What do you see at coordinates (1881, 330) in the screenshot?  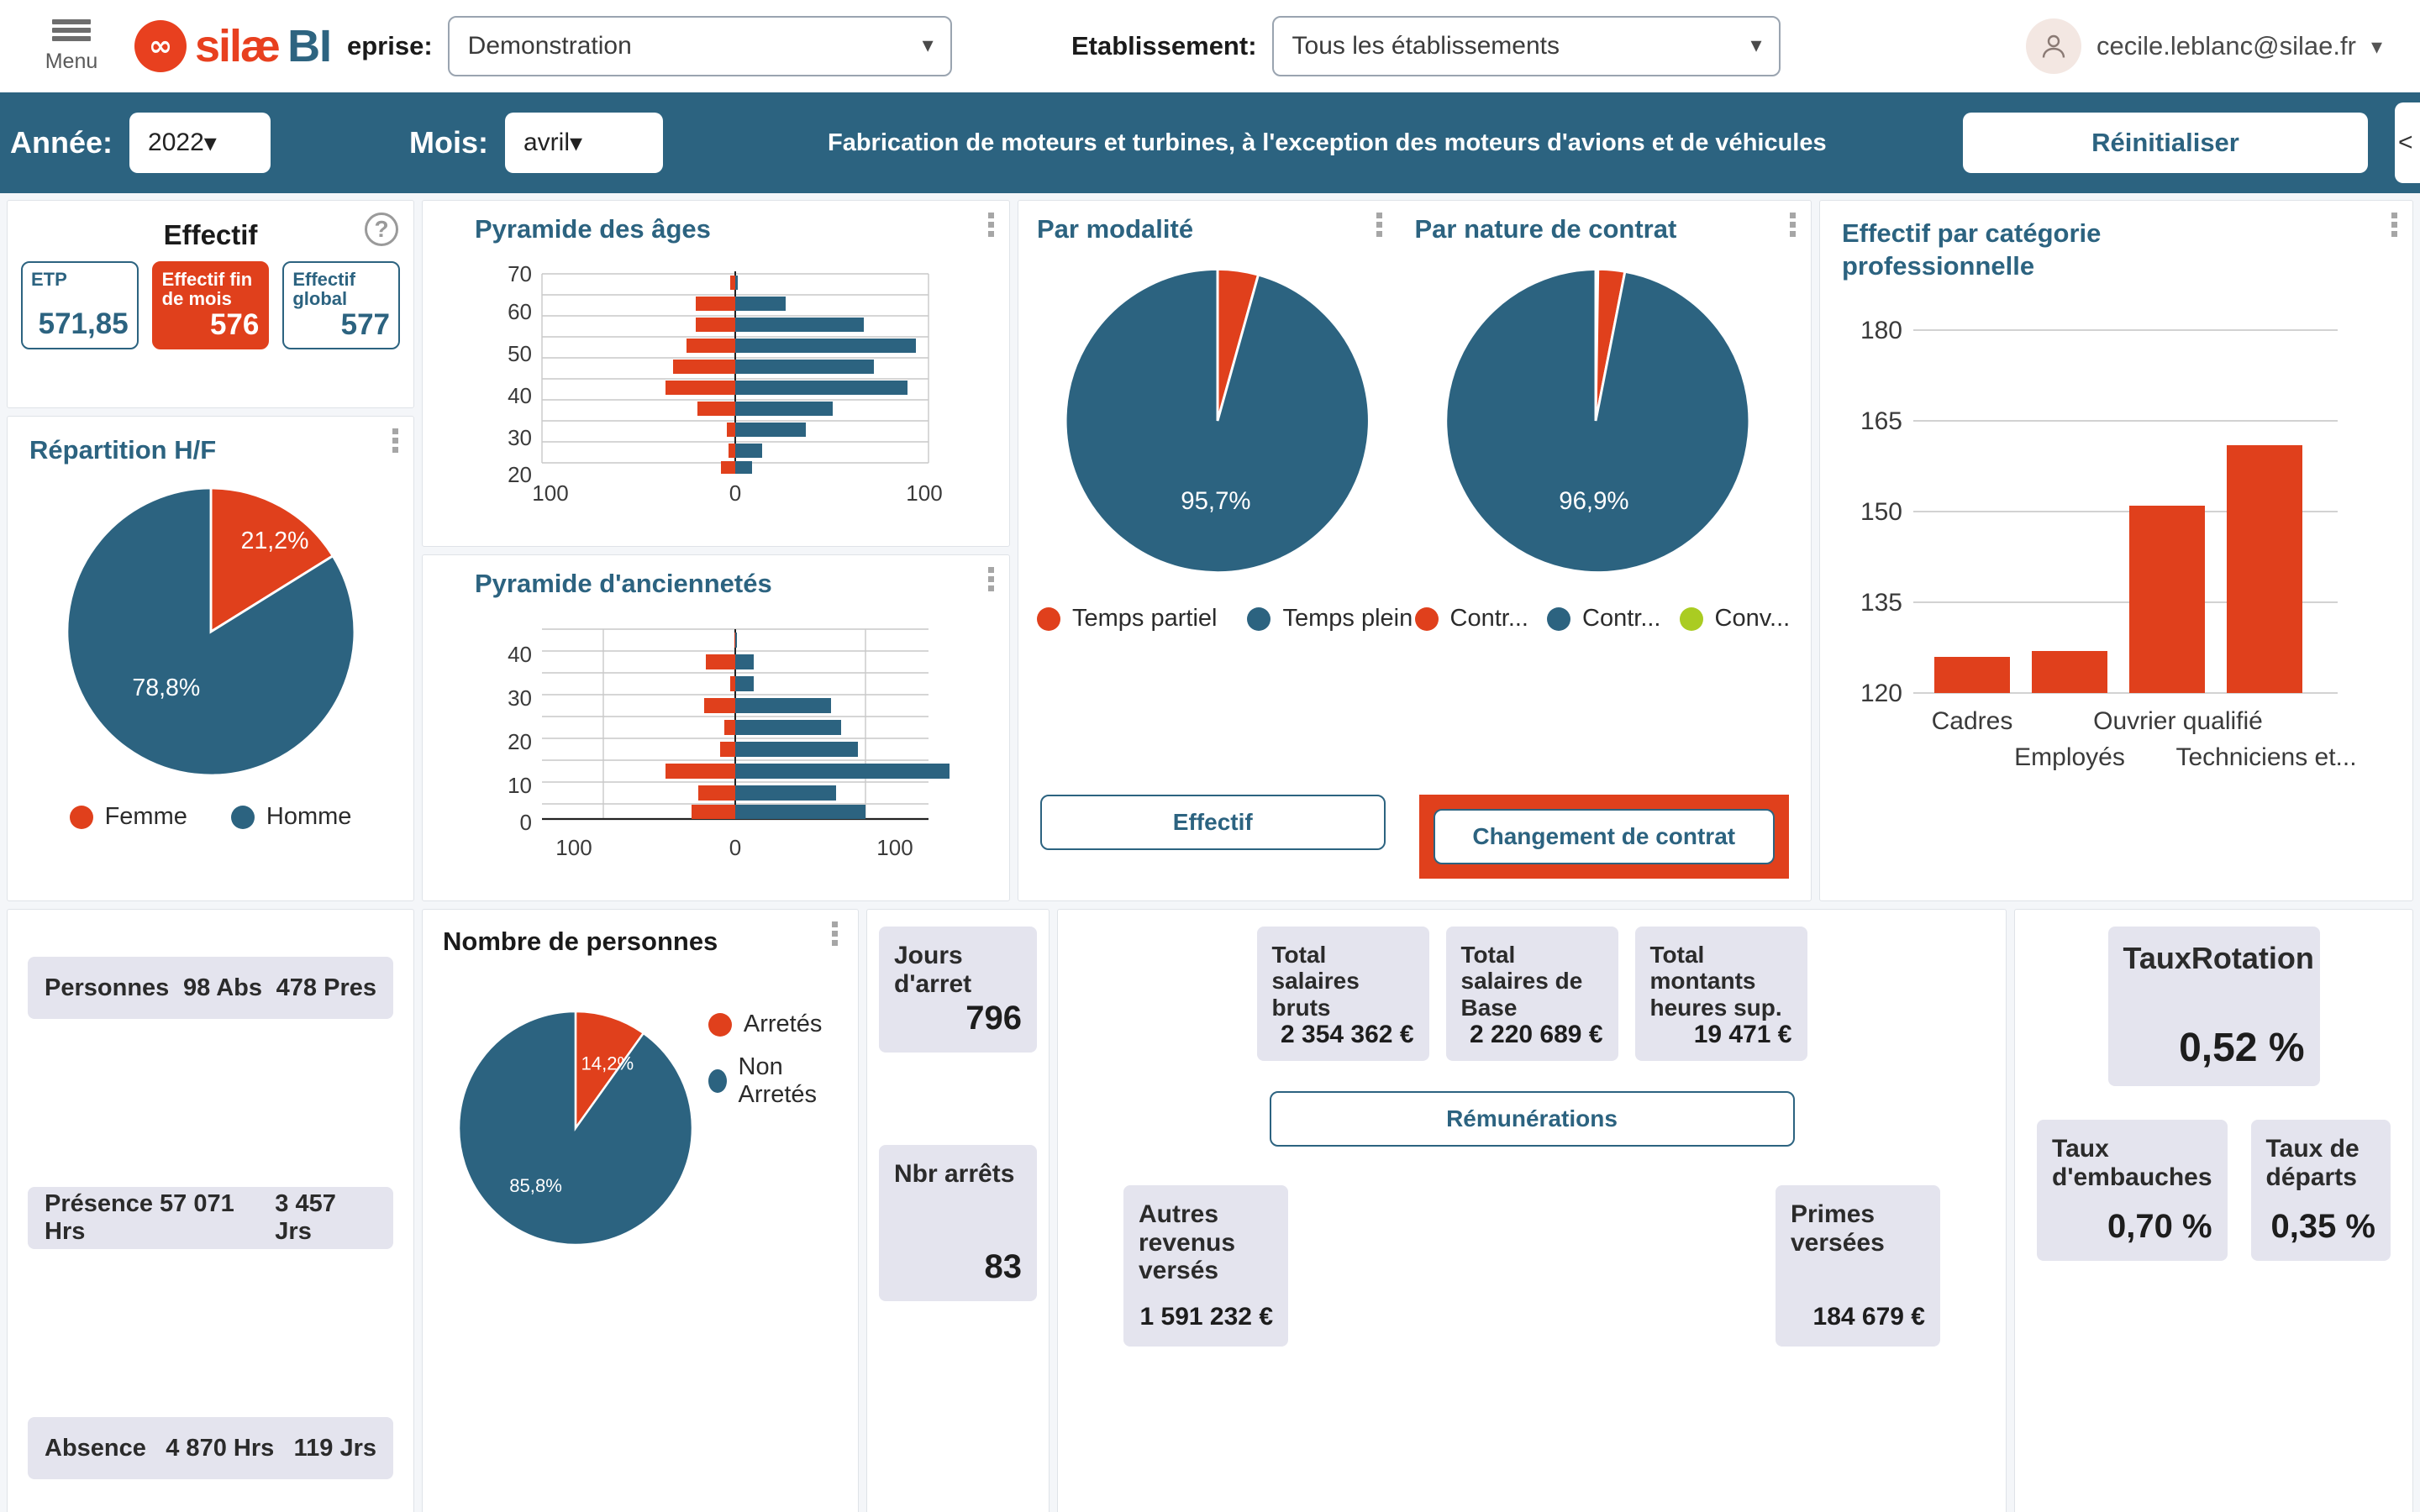 I see `axis-tick-180: 180` at bounding box center [1881, 330].